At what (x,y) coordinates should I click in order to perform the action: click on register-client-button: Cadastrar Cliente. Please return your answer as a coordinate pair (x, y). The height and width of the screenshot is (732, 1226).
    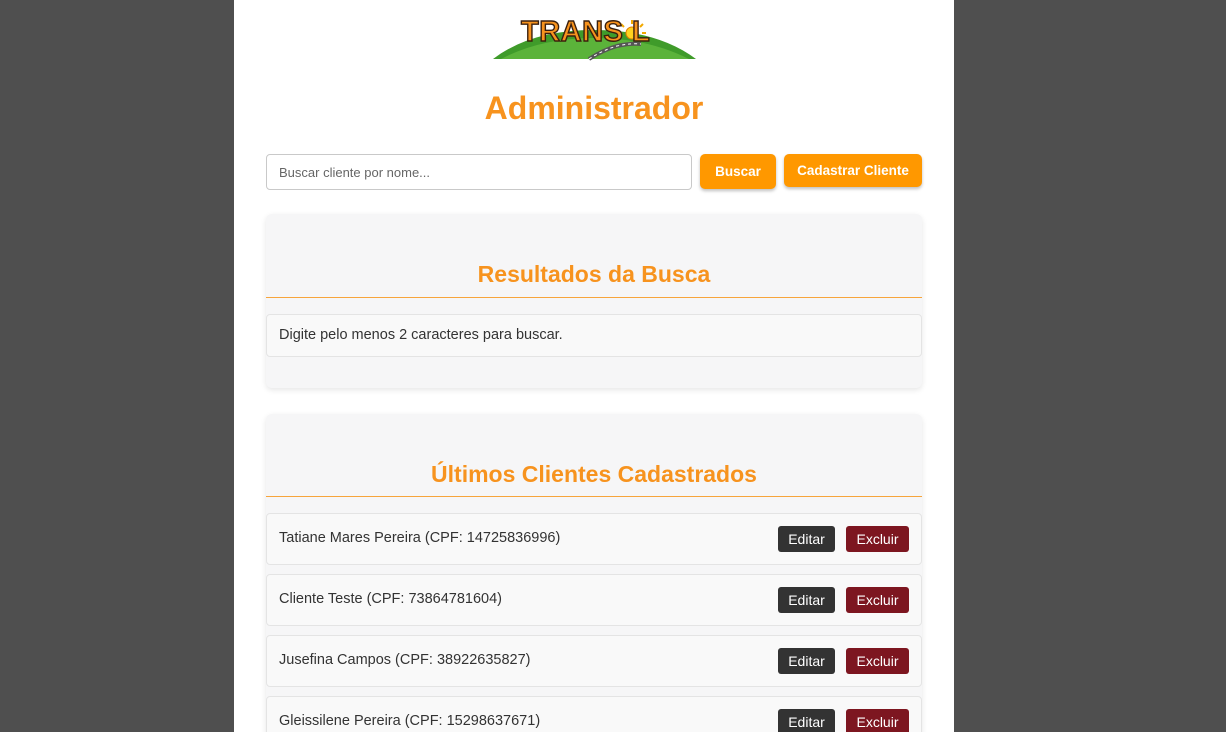
    Looking at the image, I should click on (853, 170).